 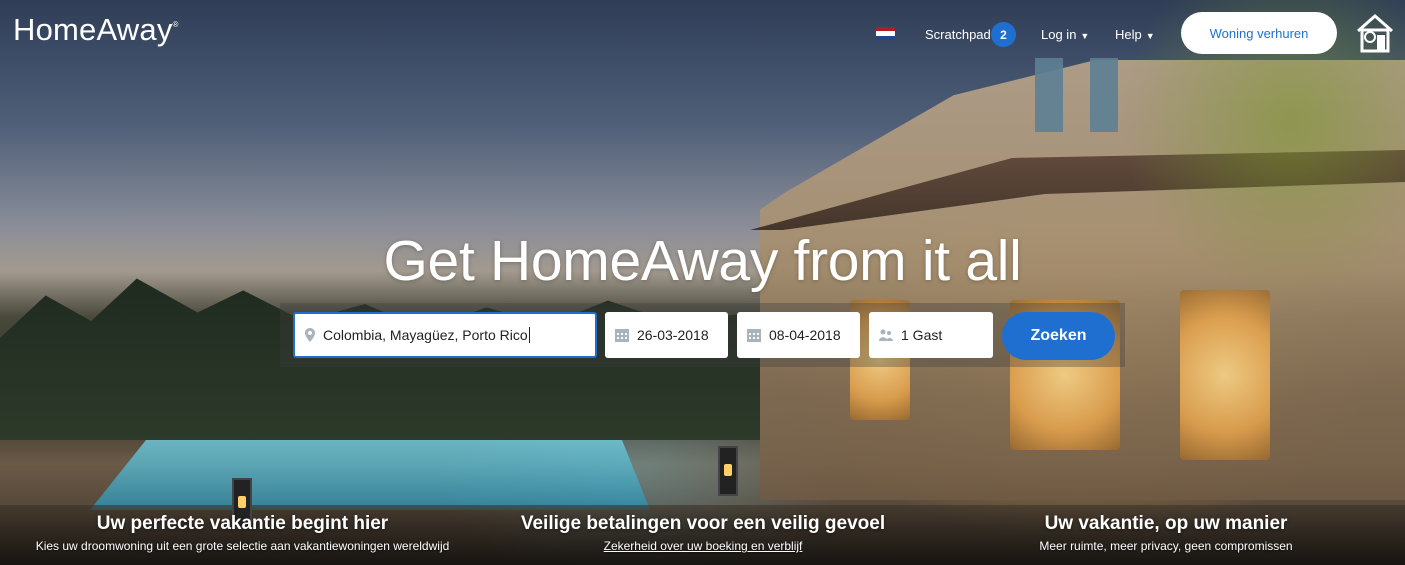 What do you see at coordinates (703, 546) in the screenshot?
I see `booking-security-link: Zekerheid over uw boeking en verblijf` at bounding box center [703, 546].